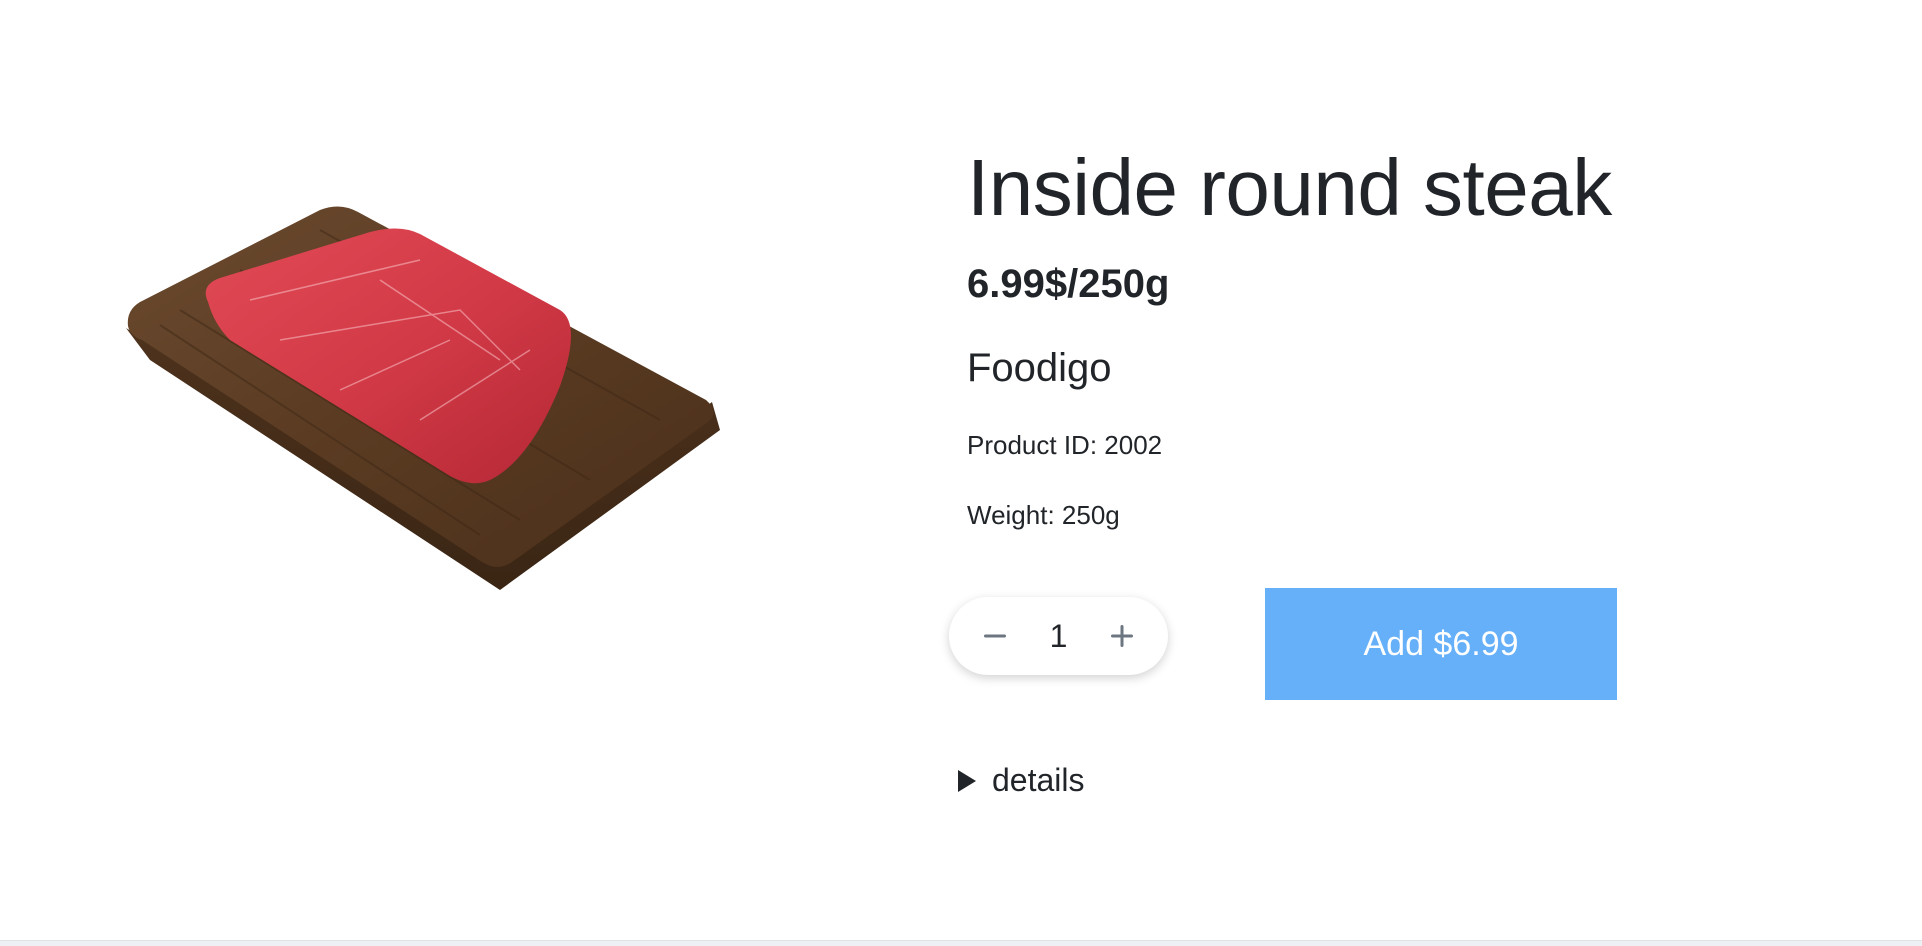 The width and height of the screenshot is (1922, 946). What do you see at coordinates (1122, 636) in the screenshot?
I see `plus-icon` at bounding box center [1122, 636].